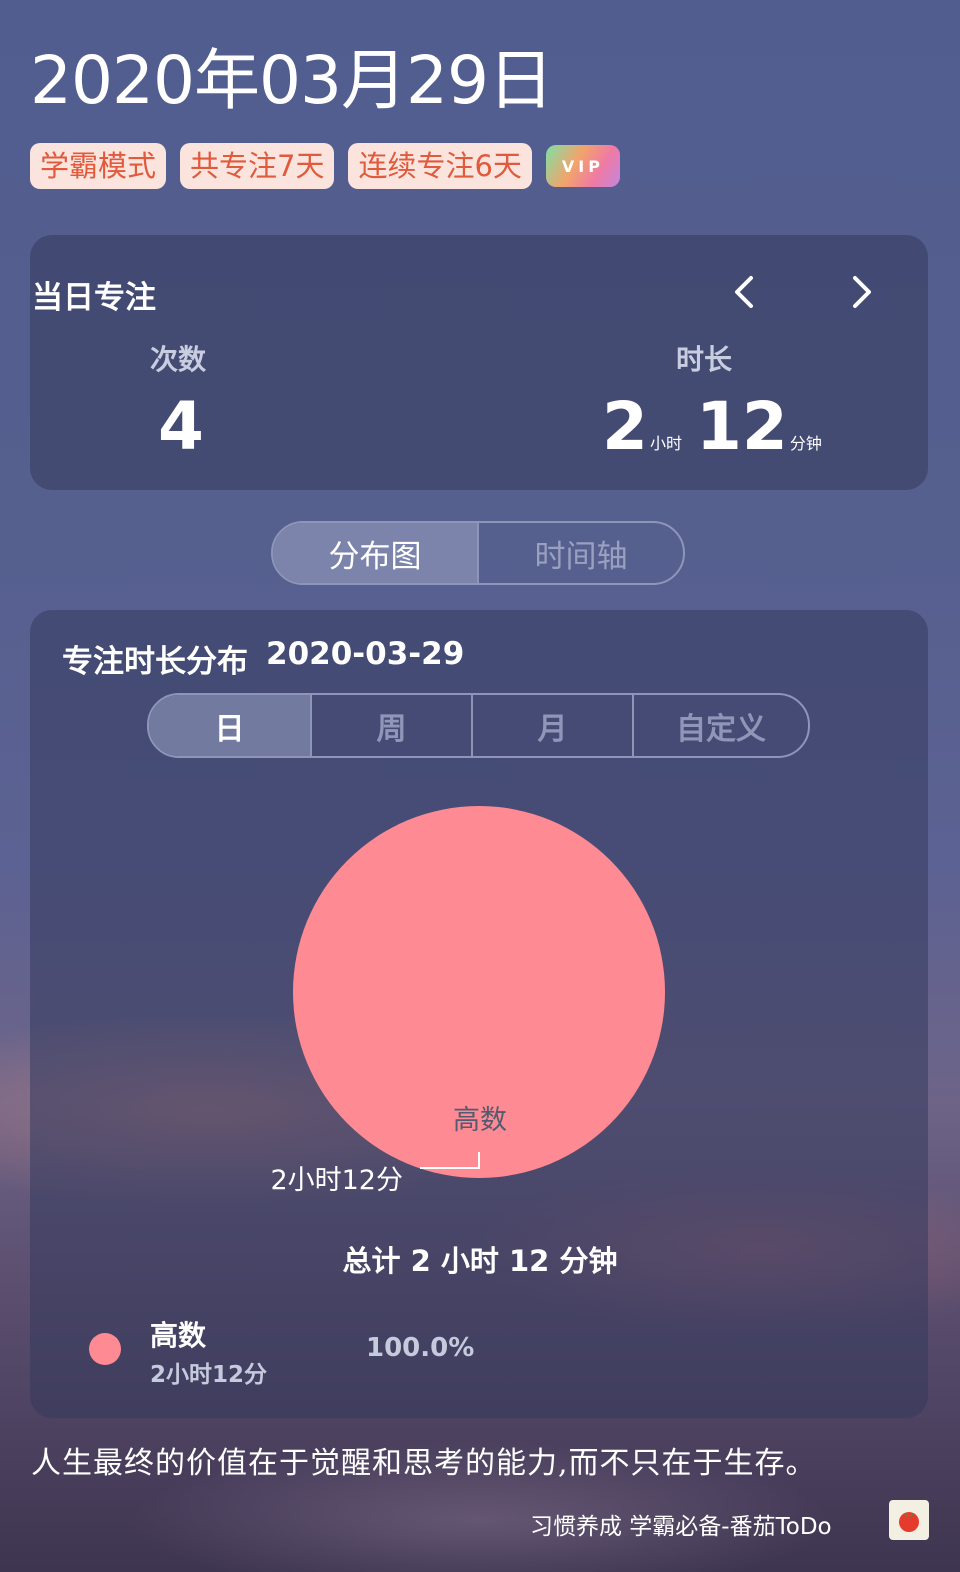 This screenshot has width=960, height=1572. I want to click on tab-distribution: 分布图, so click(375, 553).